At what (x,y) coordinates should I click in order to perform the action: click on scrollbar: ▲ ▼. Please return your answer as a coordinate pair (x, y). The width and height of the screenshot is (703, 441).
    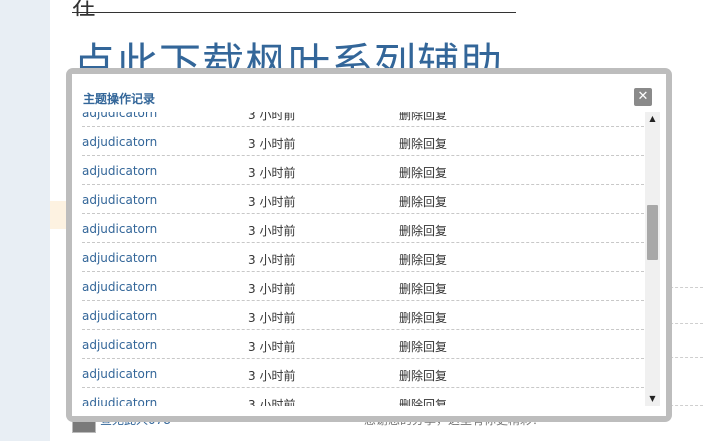
    Looking at the image, I should click on (652, 259).